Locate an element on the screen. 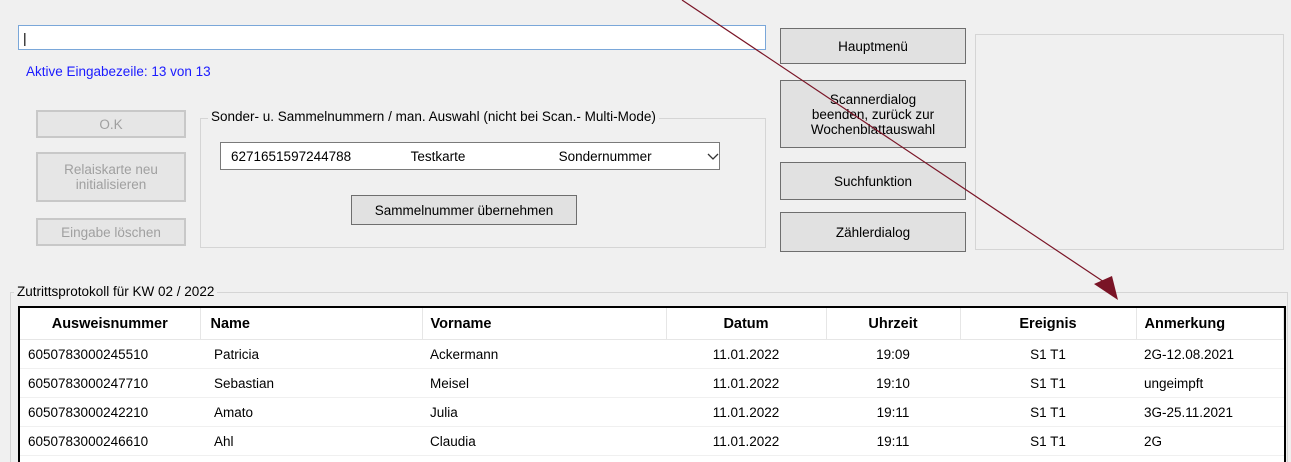 This screenshot has width=1291, height=462. col-header: Name is located at coordinates (311, 324).